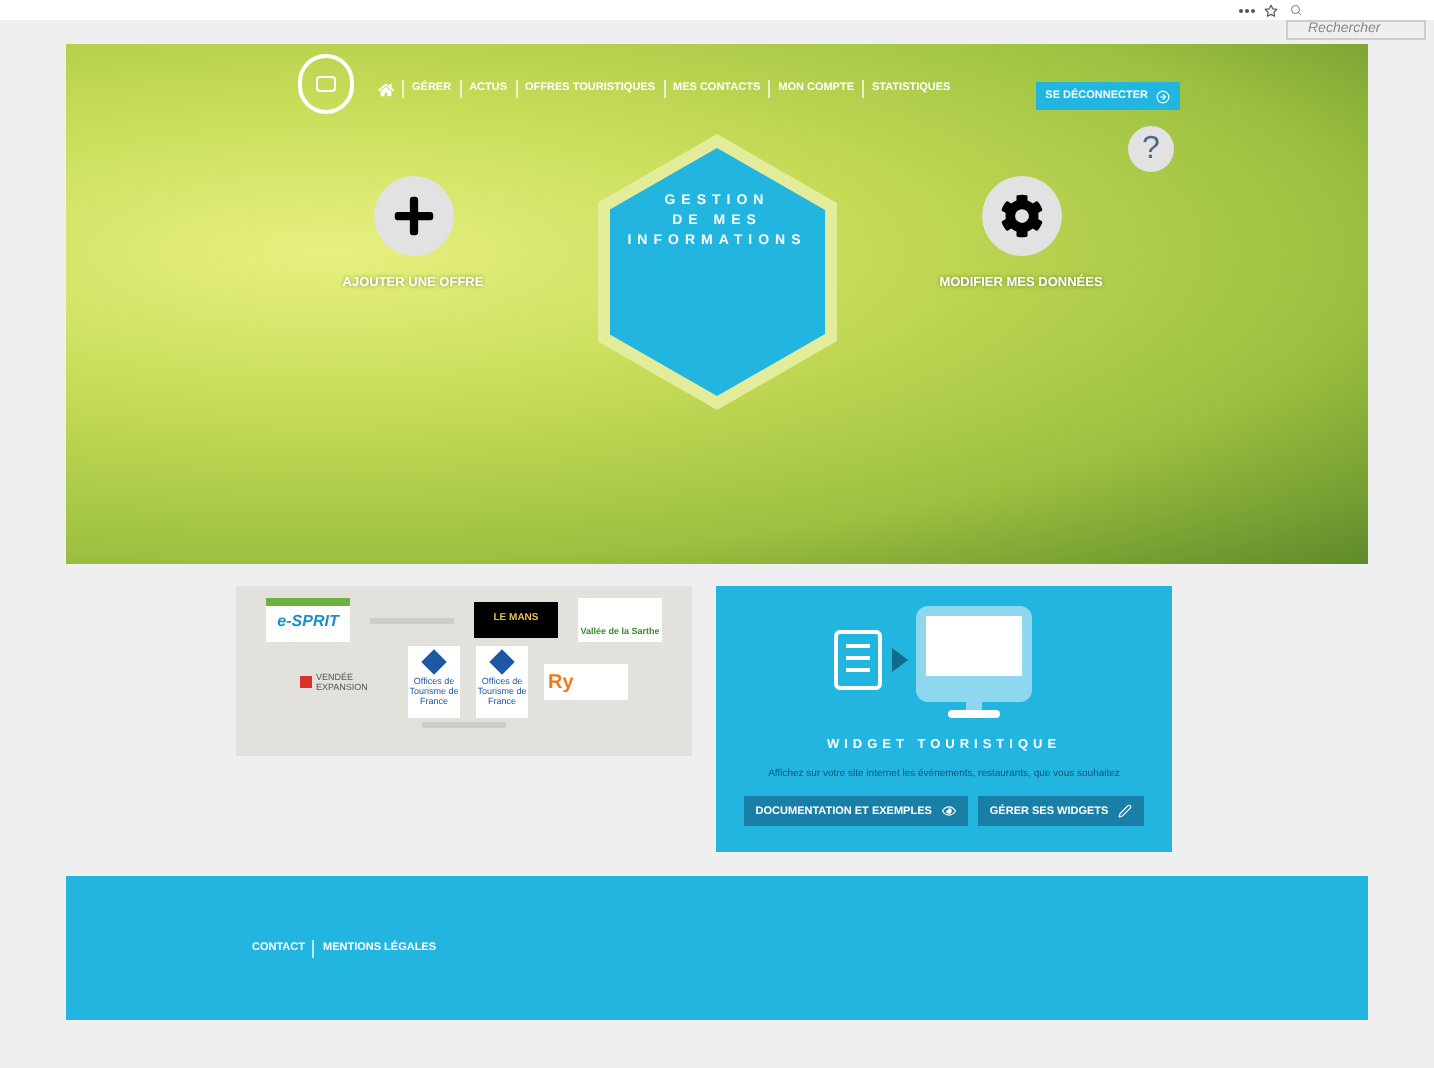 Image resolution: width=1434 pixels, height=1068 pixels. I want to click on arrow-circle-icon, so click(1163, 96).